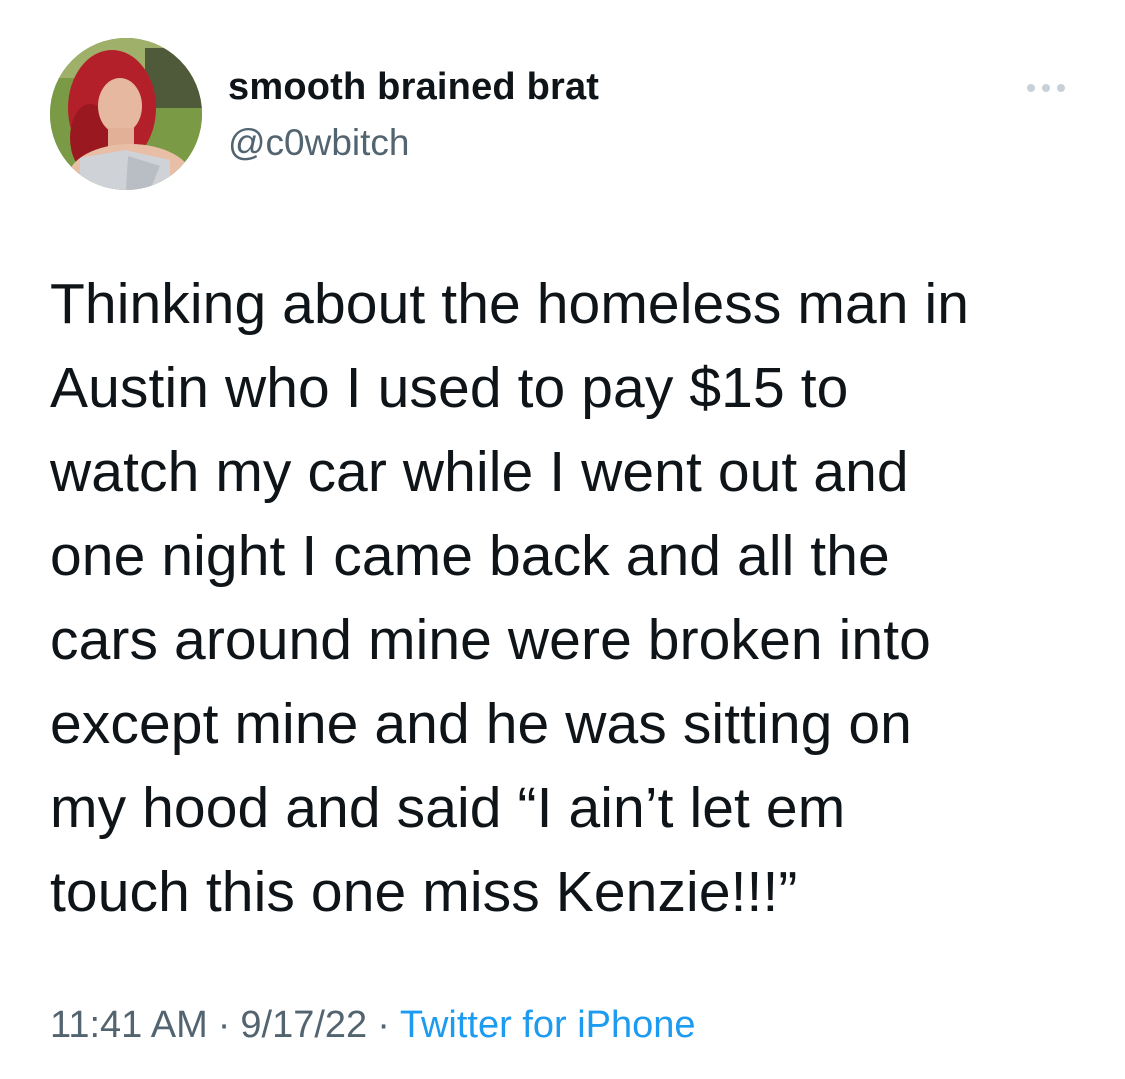  Describe the element at coordinates (303, 1025) in the screenshot. I see `tweet-date: 9/17/22` at that location.